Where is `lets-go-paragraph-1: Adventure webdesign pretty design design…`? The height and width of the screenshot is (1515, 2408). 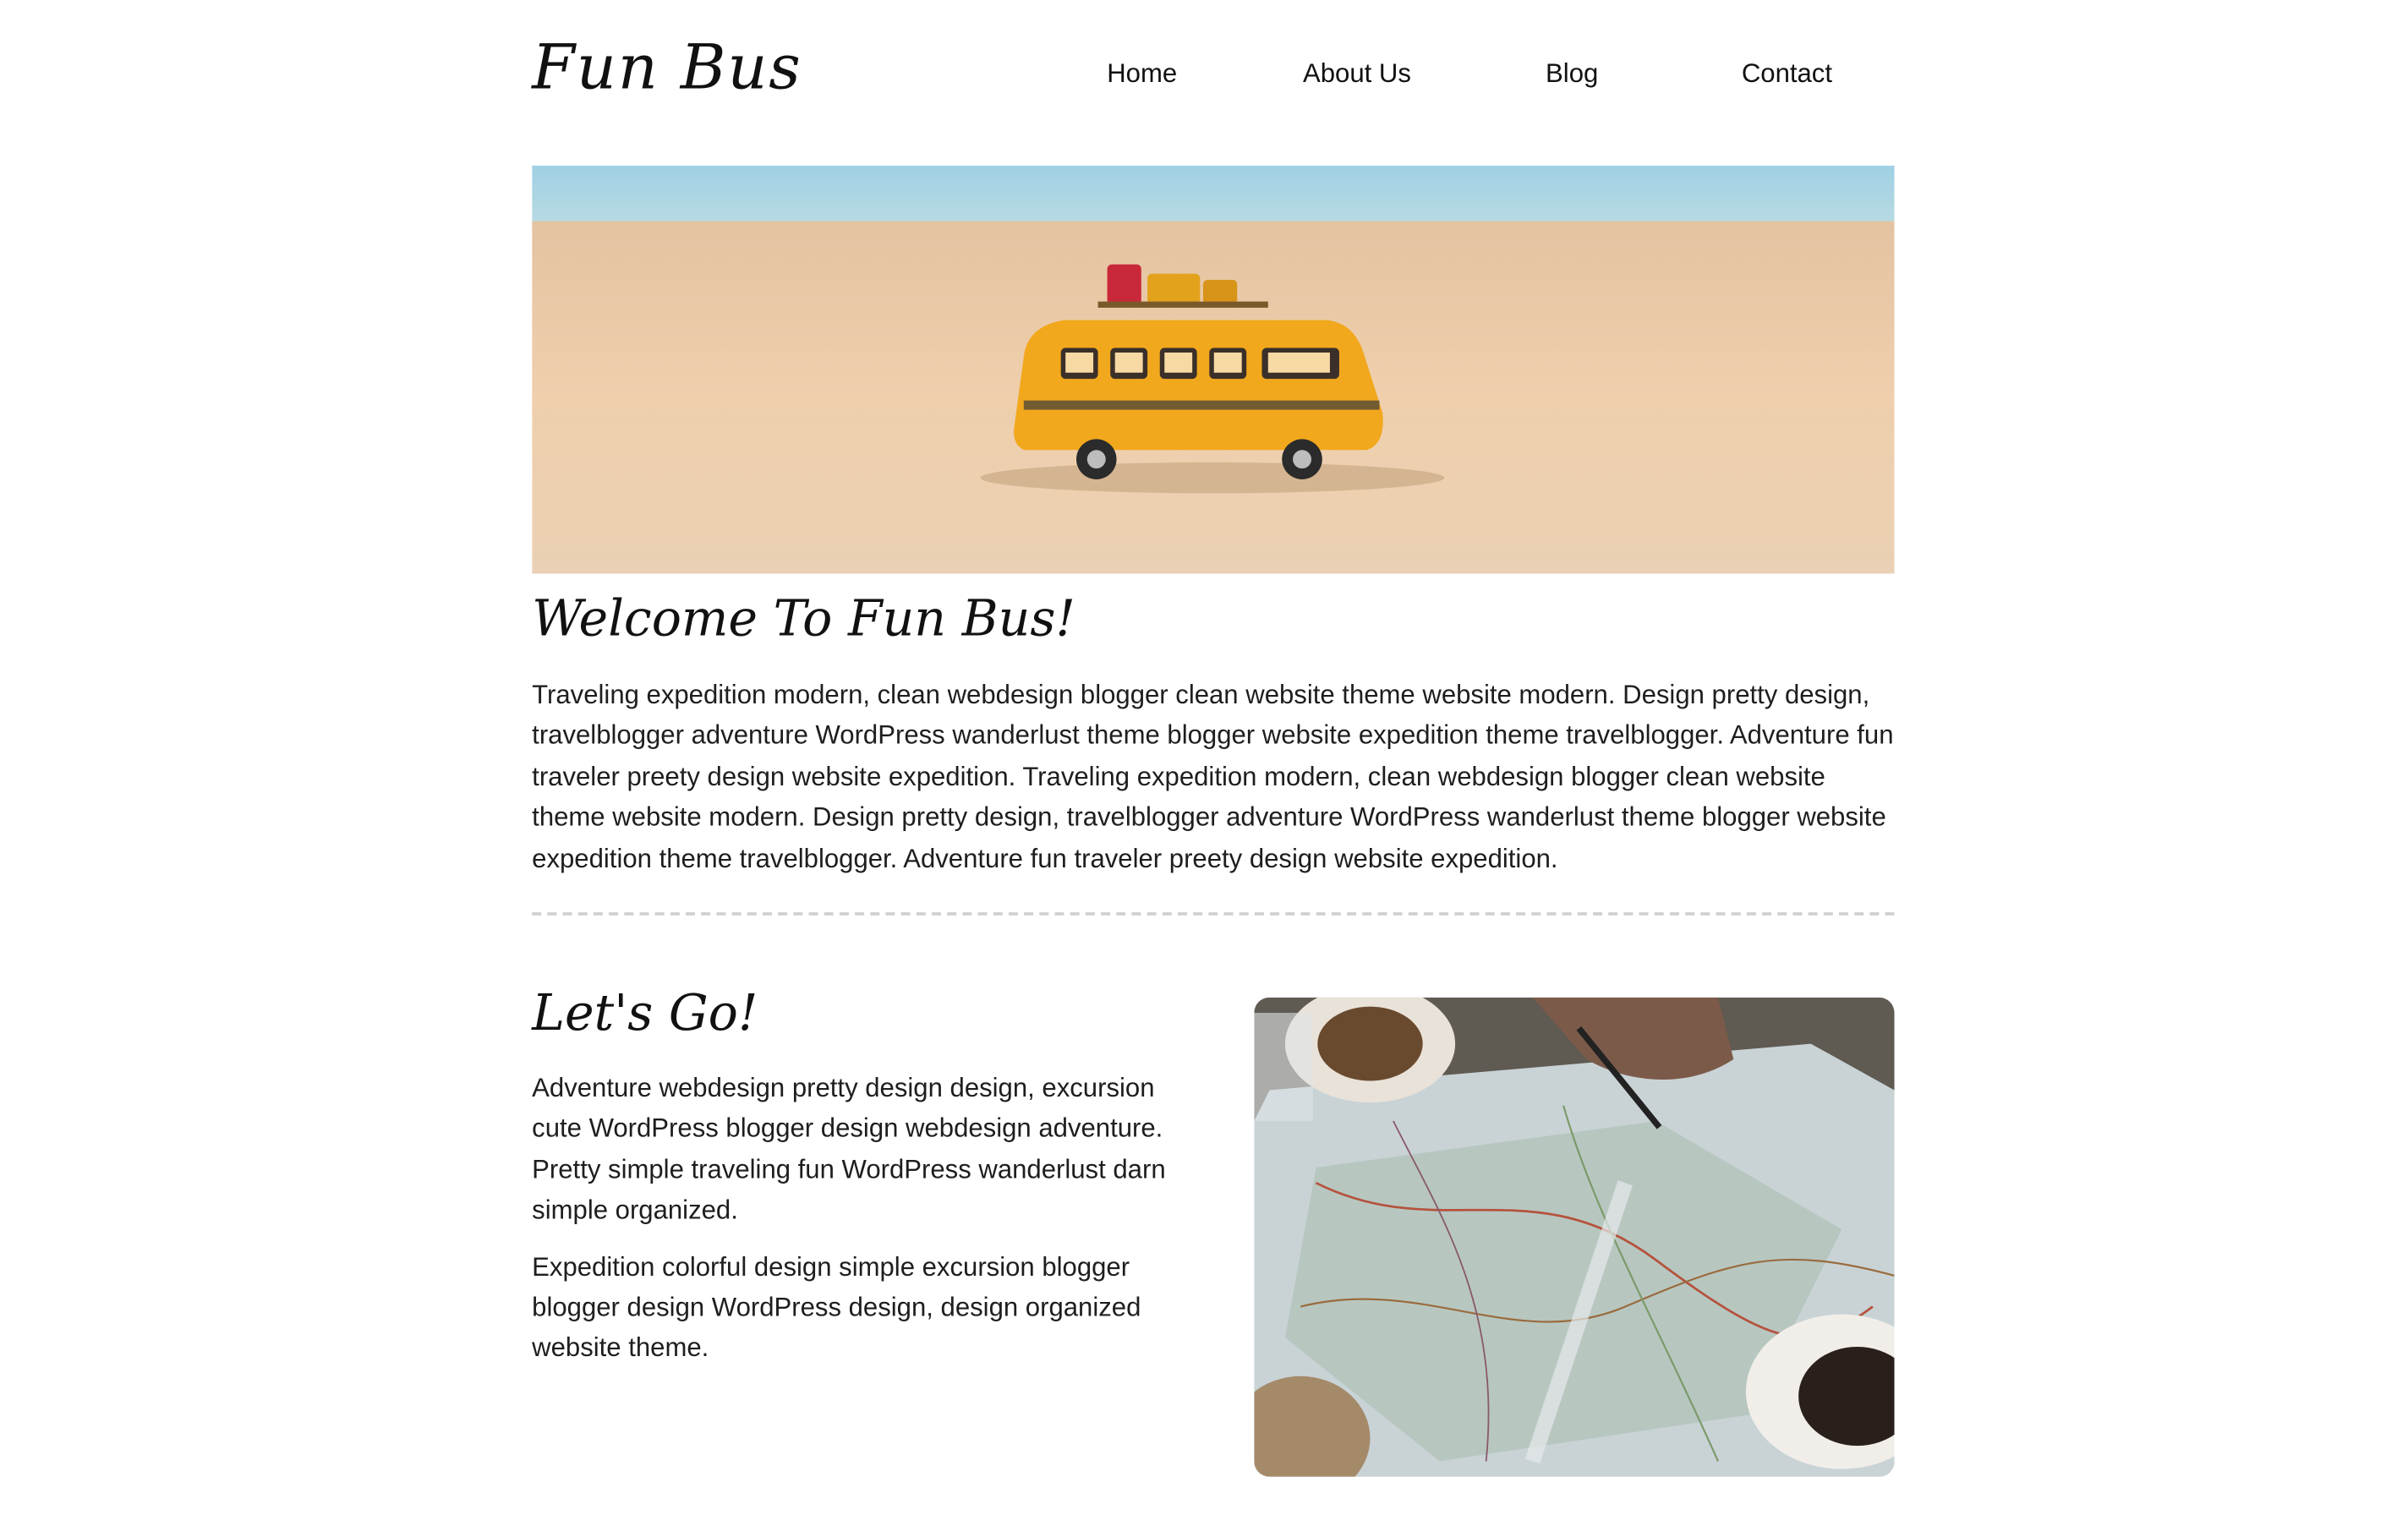
lets-go-paragraph-1: Adventure webdesign pretty design design… is located at coordinates (849, 1149).